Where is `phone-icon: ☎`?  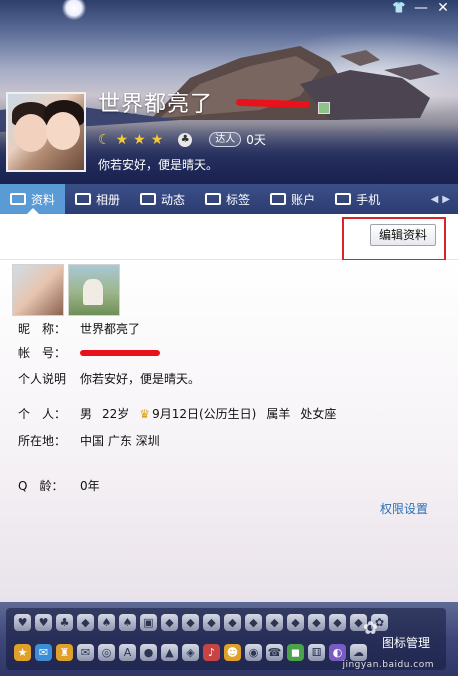 phone-icon: ☎ is located at coordinates (274, 652).